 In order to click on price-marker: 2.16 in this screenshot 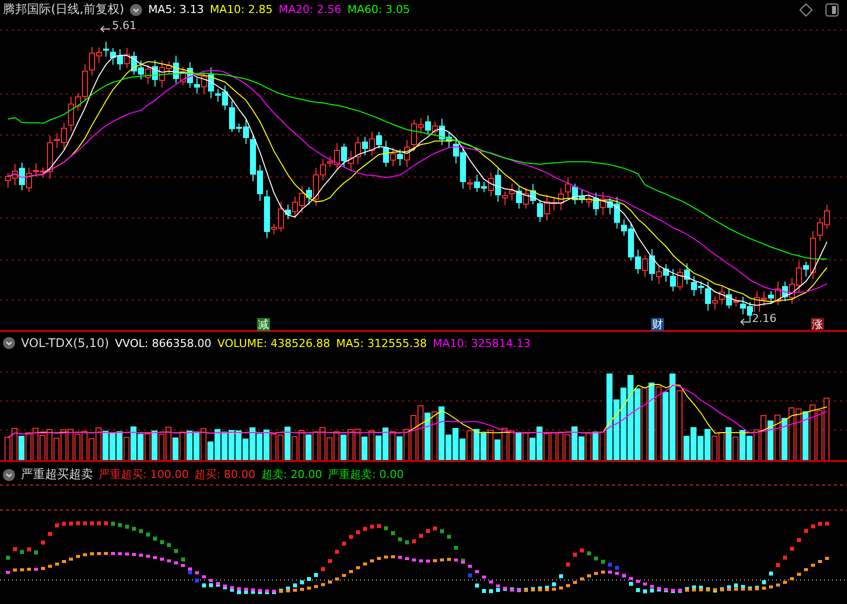, I will do `click(764, 318)`.